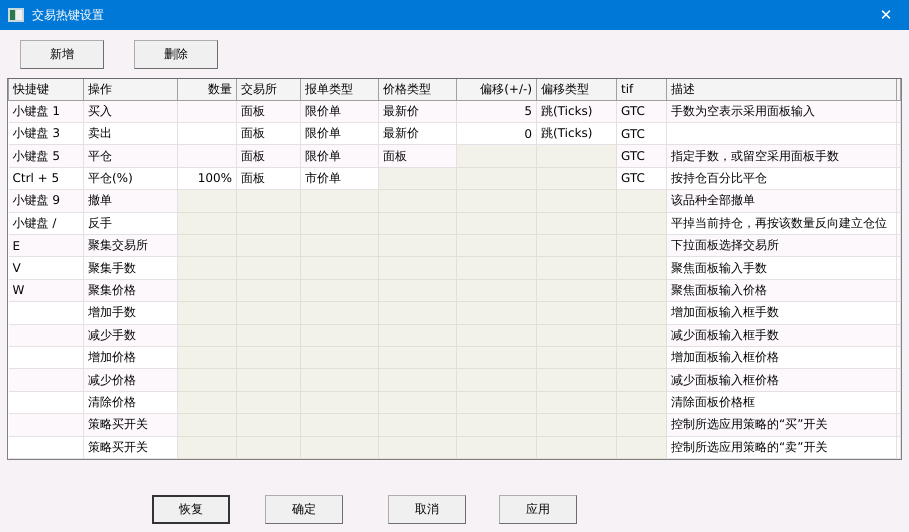 The height and width of the screenshot is (532, 909). What do you see at coordinates (131, 178) in the screenshot?
I see `table-cell: 平仓(%)` at bounding box center [131, 178].